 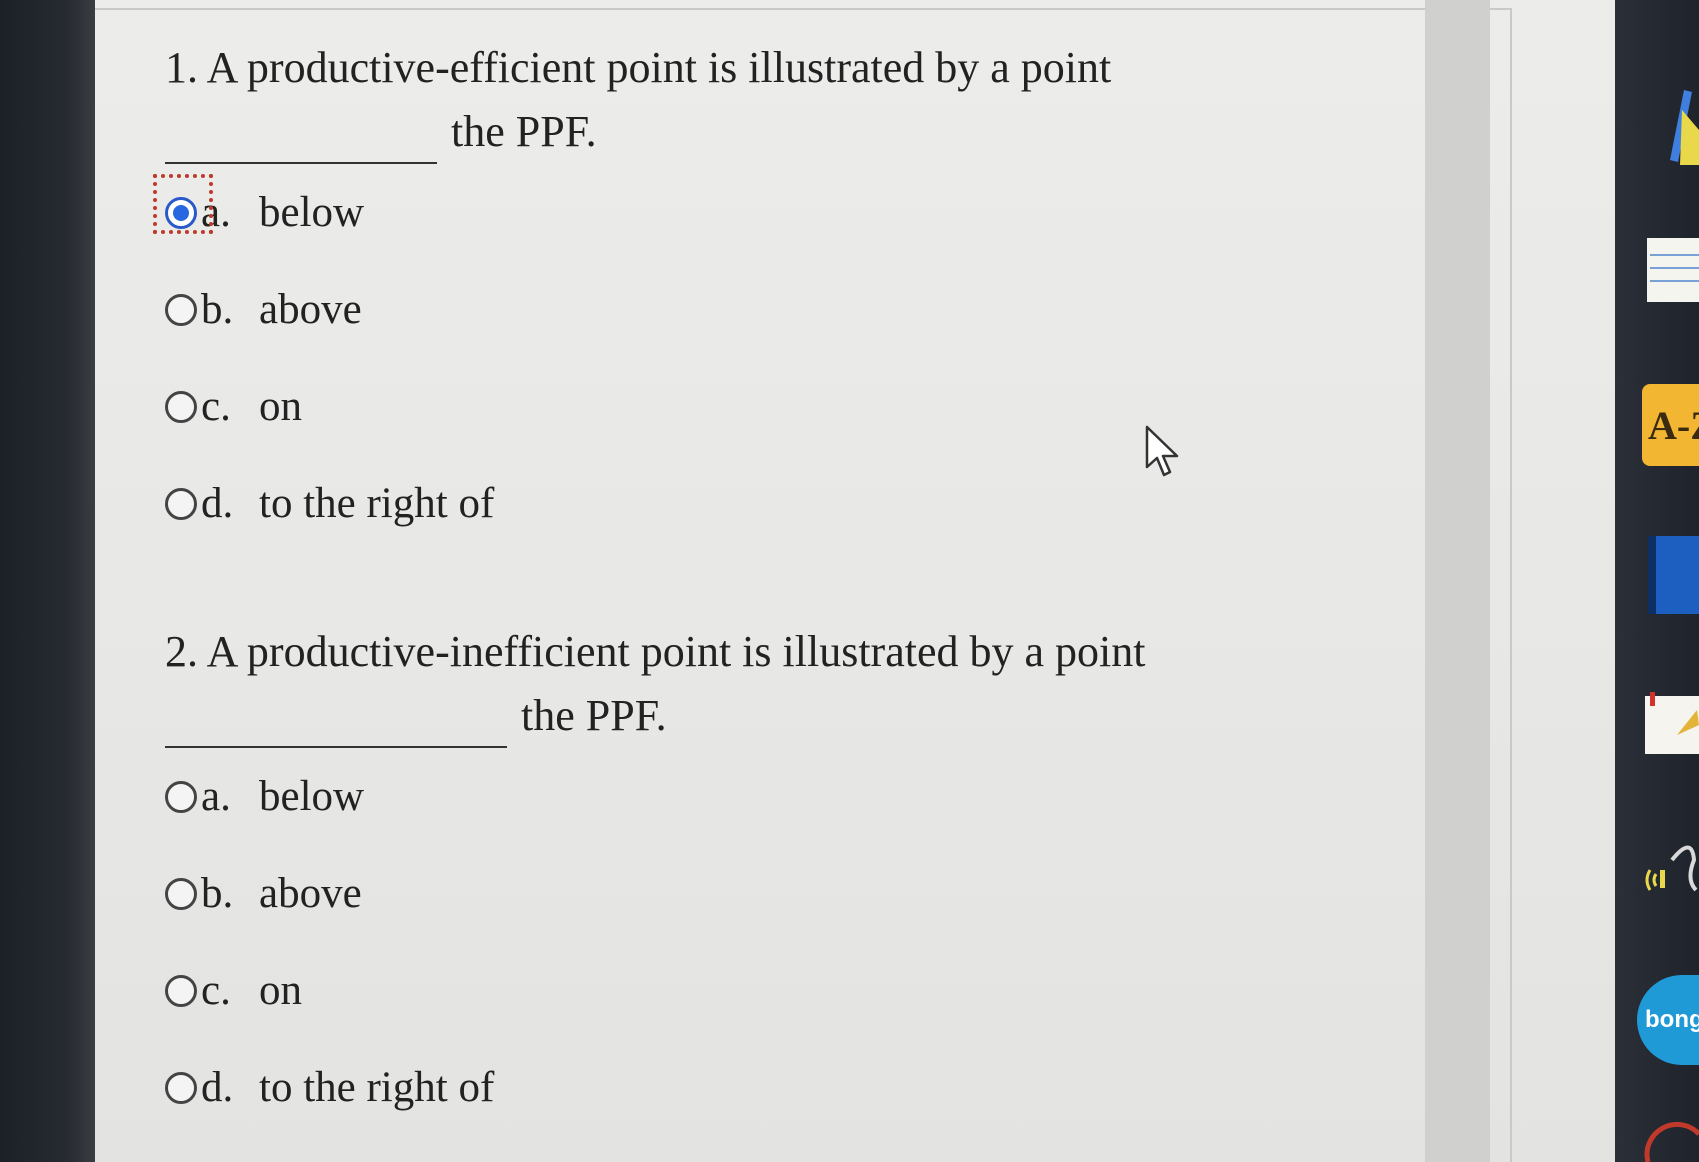 What do you see at coordinates (310, 893) in the screenshot?
I see `q2-option-b-label: above` at bounding box center [310, 893].